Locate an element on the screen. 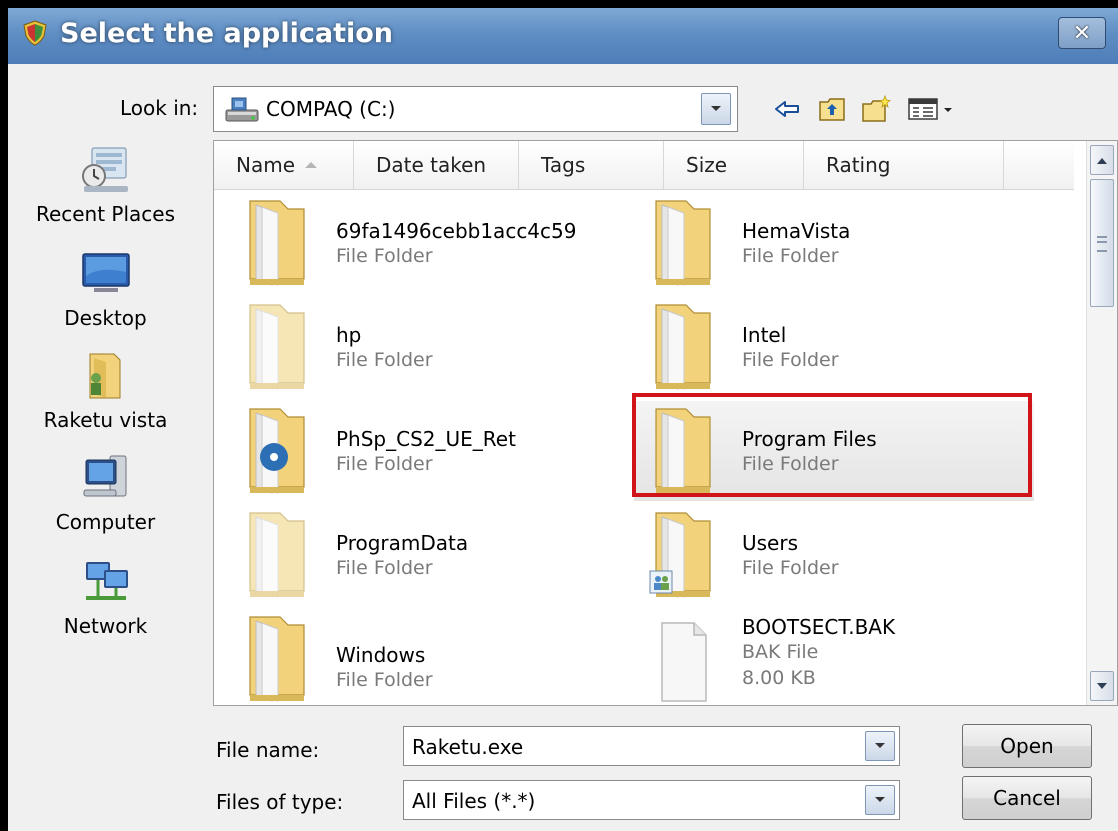  scroll-thumb is located at coordinates (1102, 243).